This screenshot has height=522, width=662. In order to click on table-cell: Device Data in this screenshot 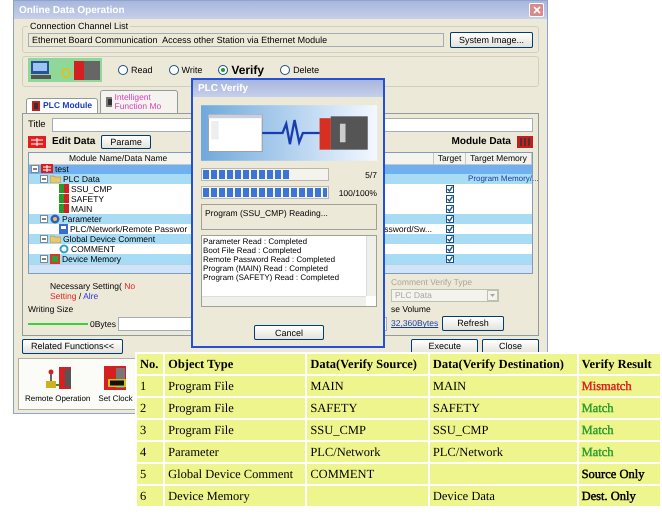, I will do `click(503, 496)`.